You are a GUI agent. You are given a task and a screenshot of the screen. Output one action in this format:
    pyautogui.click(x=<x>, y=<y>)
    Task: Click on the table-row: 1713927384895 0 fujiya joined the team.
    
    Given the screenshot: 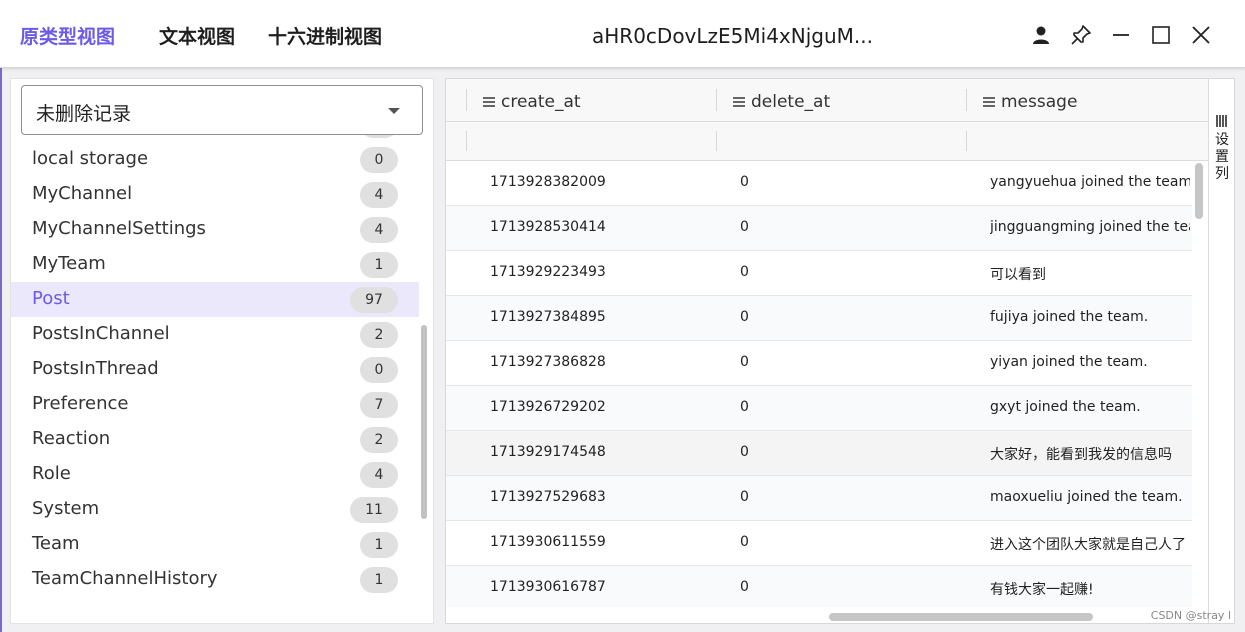 What is the action you would take?
    pyautogui.click(x=819, y=318)
    